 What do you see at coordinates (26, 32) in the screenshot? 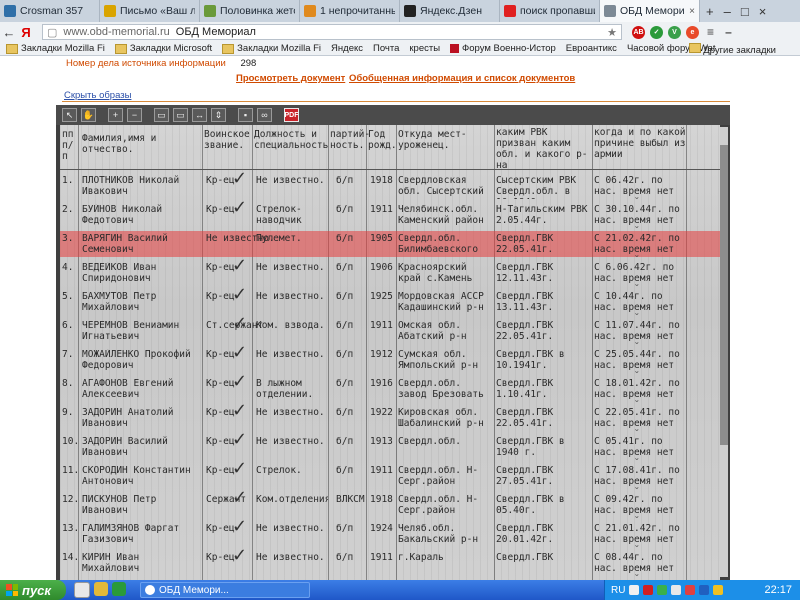
I see `yandex-logo-icon: Я` at bounding box center [26, 32].